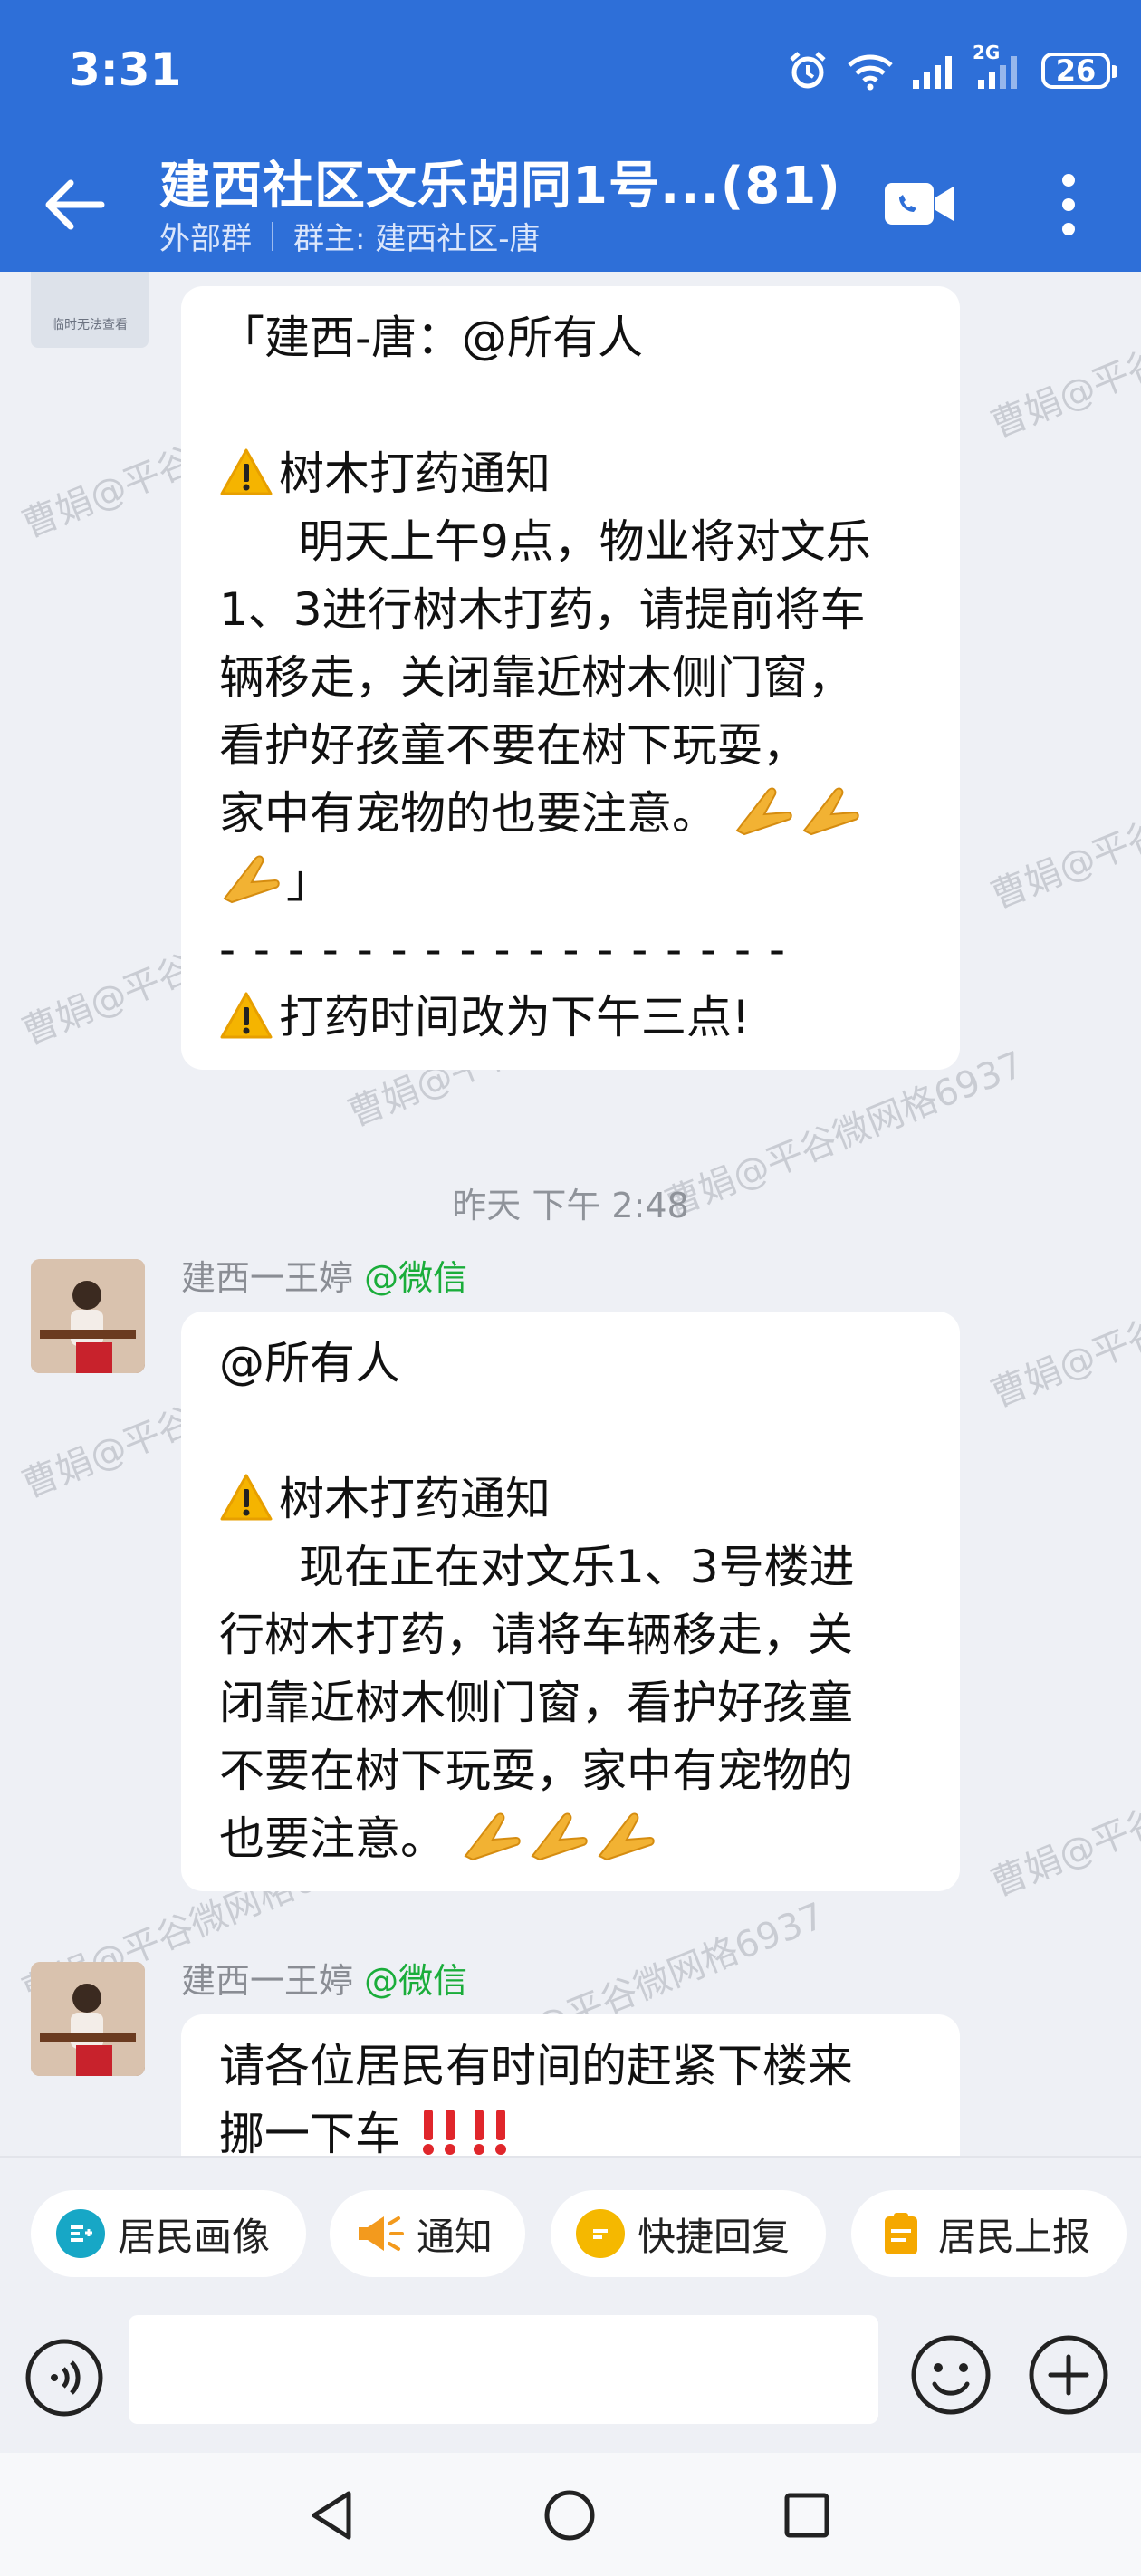 This screenshot has height=2576, width=1141. I want to click on subtitle-divider, so click(272, 236).